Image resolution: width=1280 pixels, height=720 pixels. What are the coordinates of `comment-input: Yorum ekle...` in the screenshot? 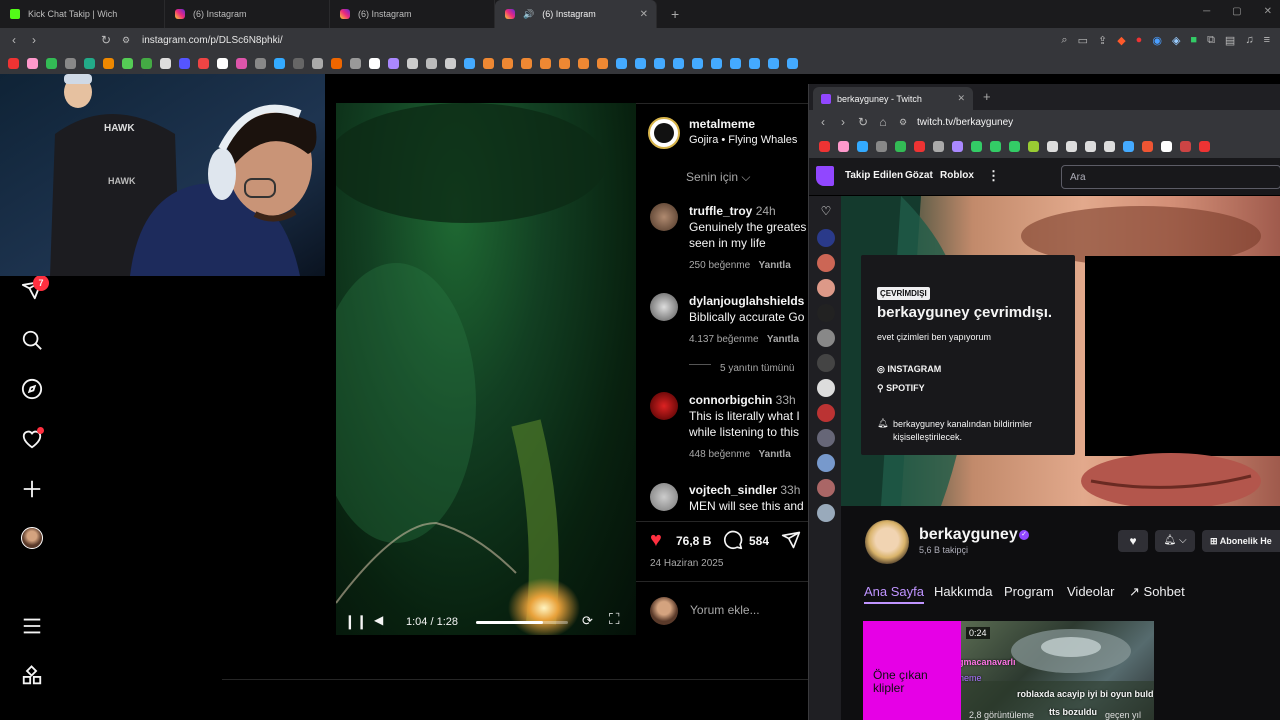 It's located at (725, 610).